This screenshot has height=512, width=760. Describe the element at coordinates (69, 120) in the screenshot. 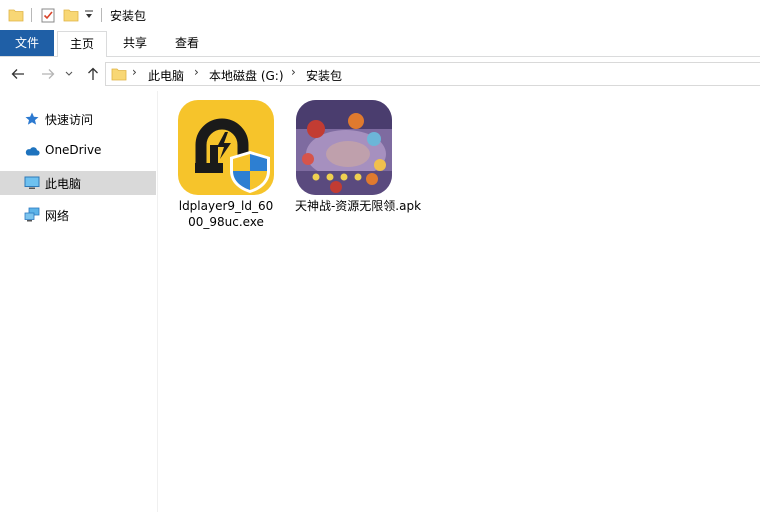

I see `sidebar-item-label: 快速访问` at that location.